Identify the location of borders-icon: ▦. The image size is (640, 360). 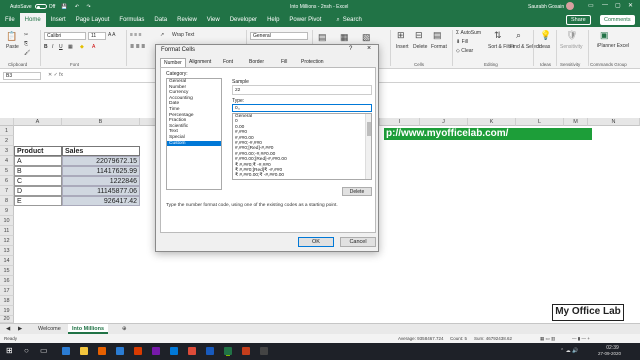
(70, 47).